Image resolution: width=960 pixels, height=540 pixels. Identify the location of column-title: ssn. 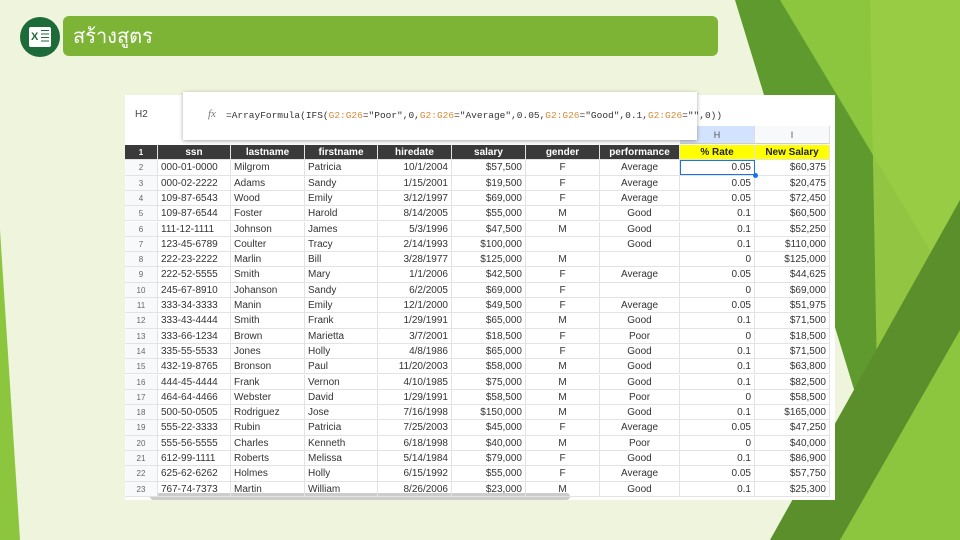
(194, 152).